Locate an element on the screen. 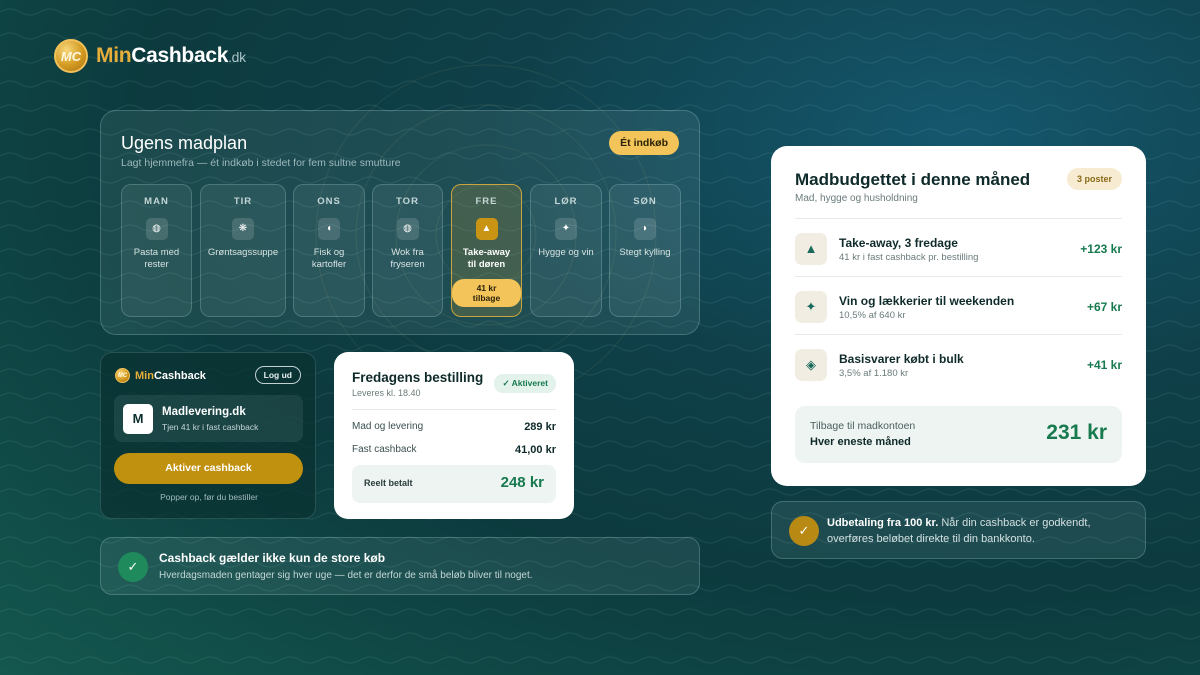 This screenshot has height=675, width=1200. day-card-tue: TIR ❋ Grøntsagssuppe is located at coordinates (243, 250).